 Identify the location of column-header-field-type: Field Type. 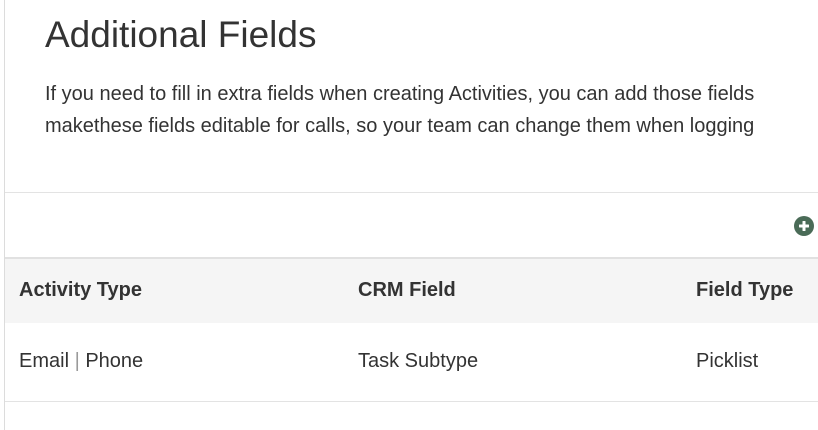
(744, 290).